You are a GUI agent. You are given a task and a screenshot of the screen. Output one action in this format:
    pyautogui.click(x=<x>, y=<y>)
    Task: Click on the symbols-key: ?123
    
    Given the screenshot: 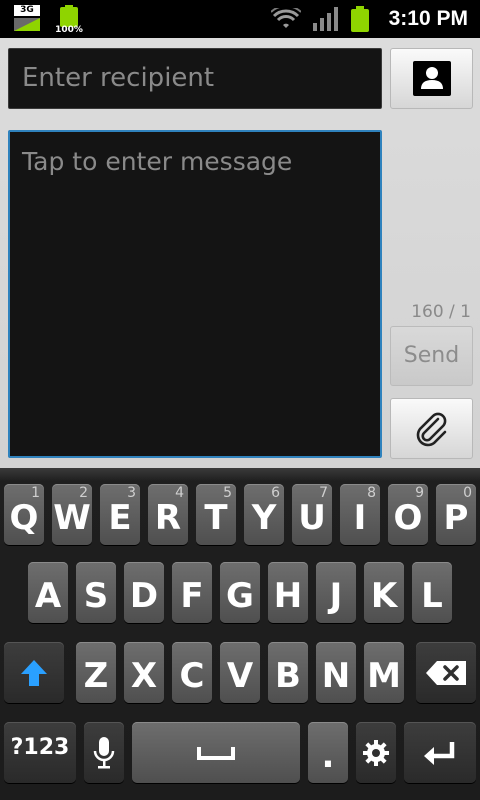 What is the action you would take?
    pyautogui.click(x=40, y=752)
    